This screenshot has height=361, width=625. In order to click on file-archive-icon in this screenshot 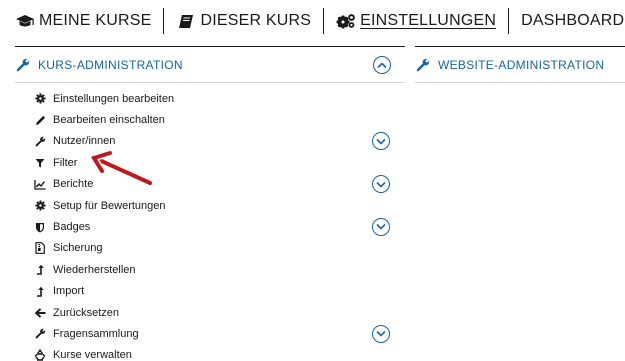, I will do `click(40, 248)`.